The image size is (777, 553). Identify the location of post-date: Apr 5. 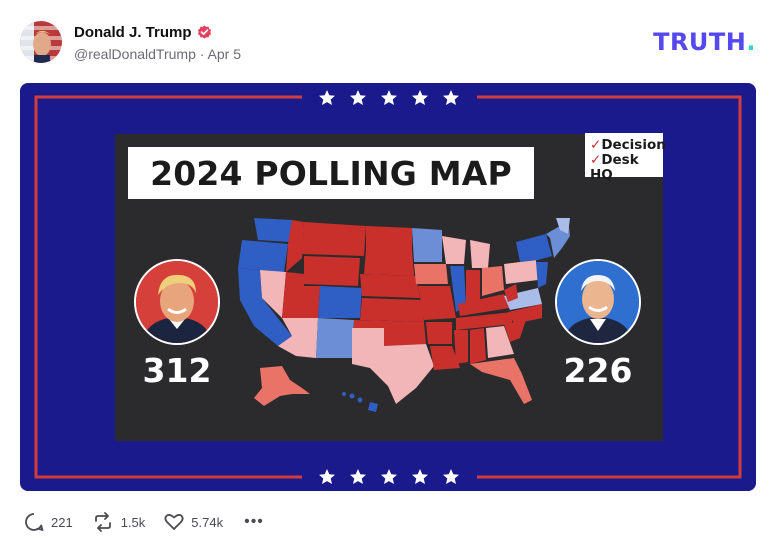
(224, 54).